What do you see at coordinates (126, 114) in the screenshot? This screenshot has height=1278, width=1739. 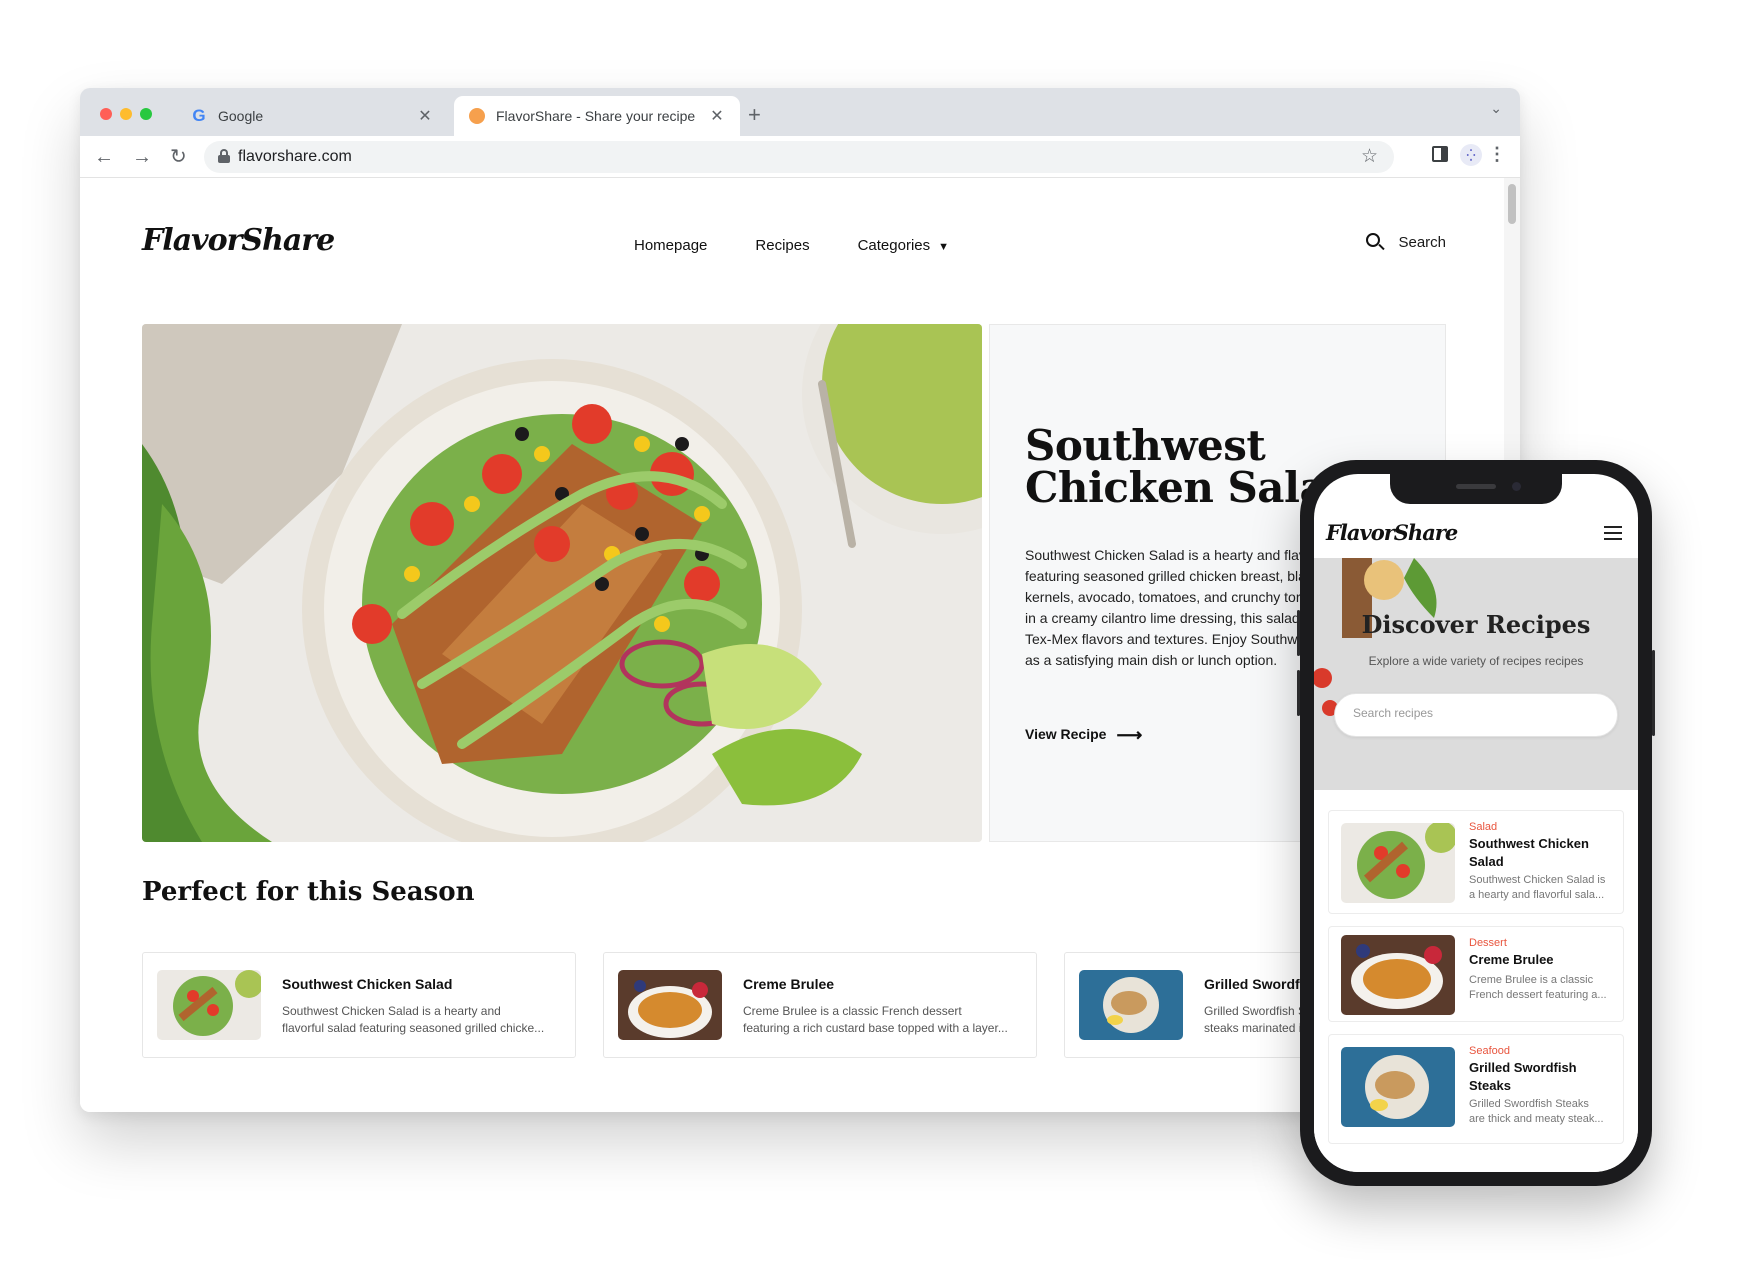 I see `minimize-window-button` at bounding box center [126, 114].